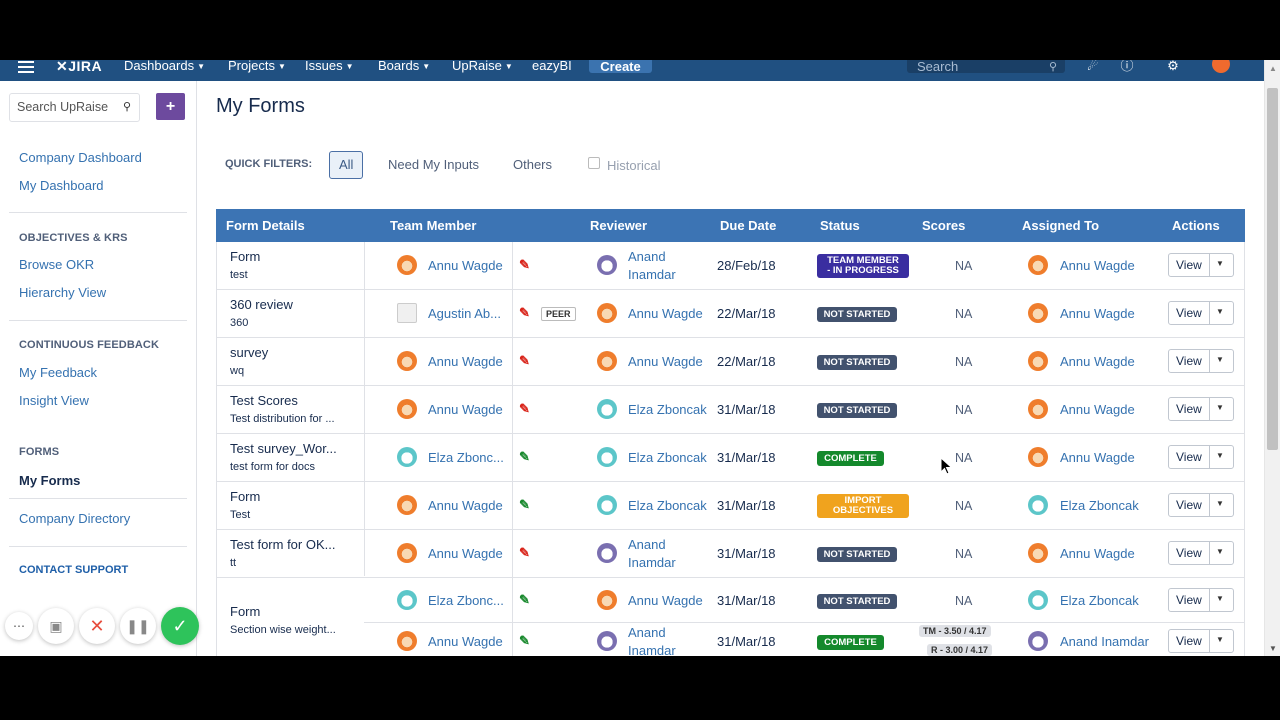 The height and width of the screenshot is (720, 1280). I want to click on webcam-toggle-button: ▣, so click(56, 626).